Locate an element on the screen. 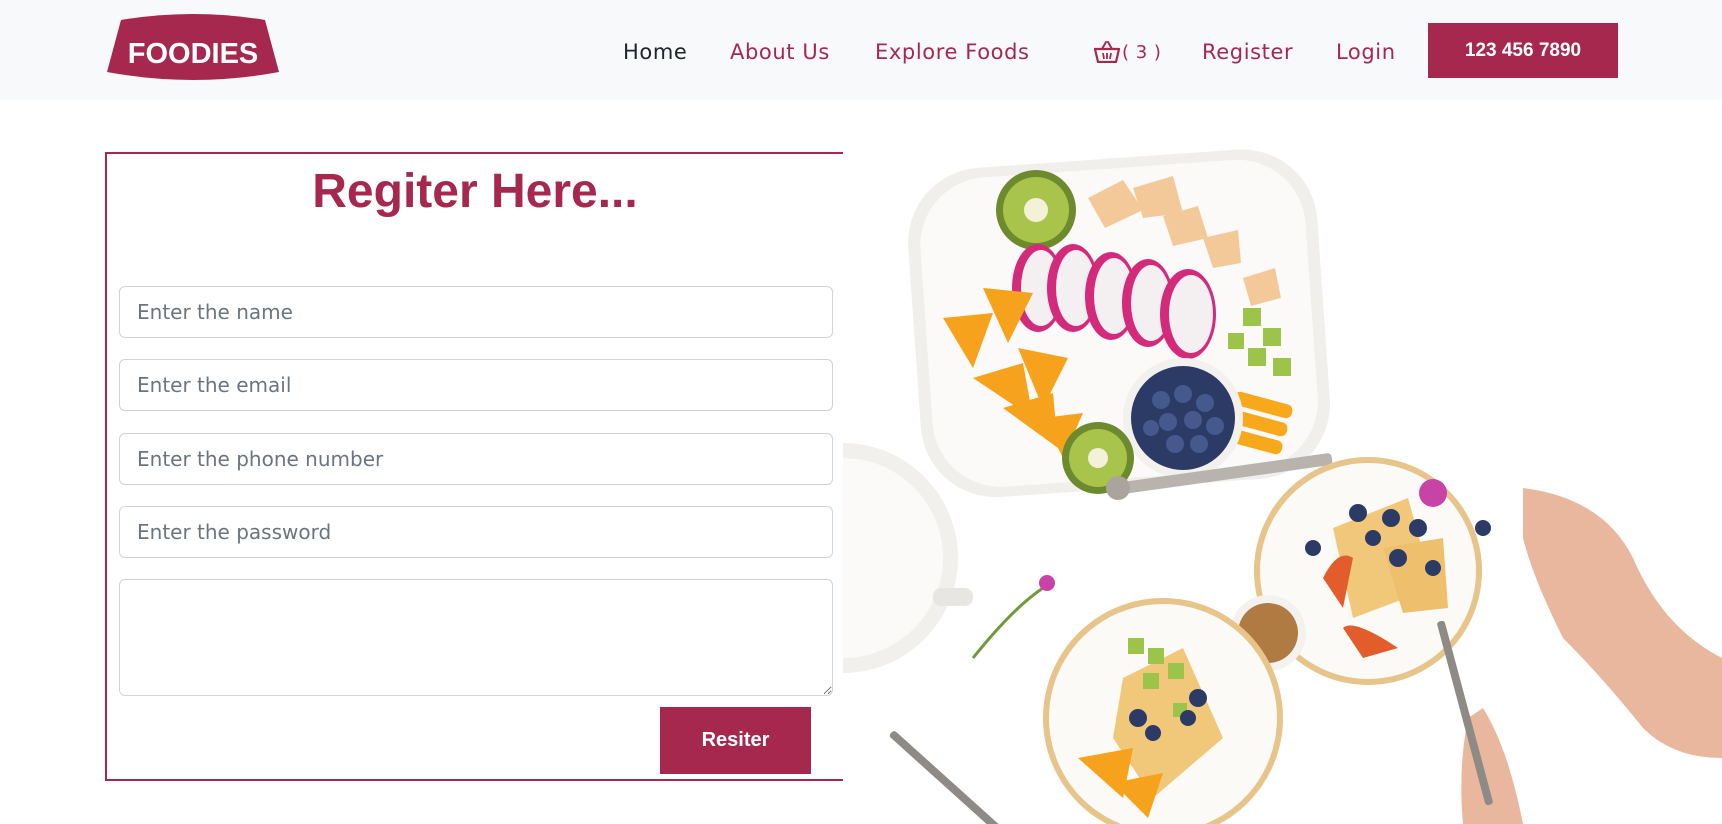 This screenshot has height=824, width=1722. nav-register: Register is located at coordinates (1247, 52).